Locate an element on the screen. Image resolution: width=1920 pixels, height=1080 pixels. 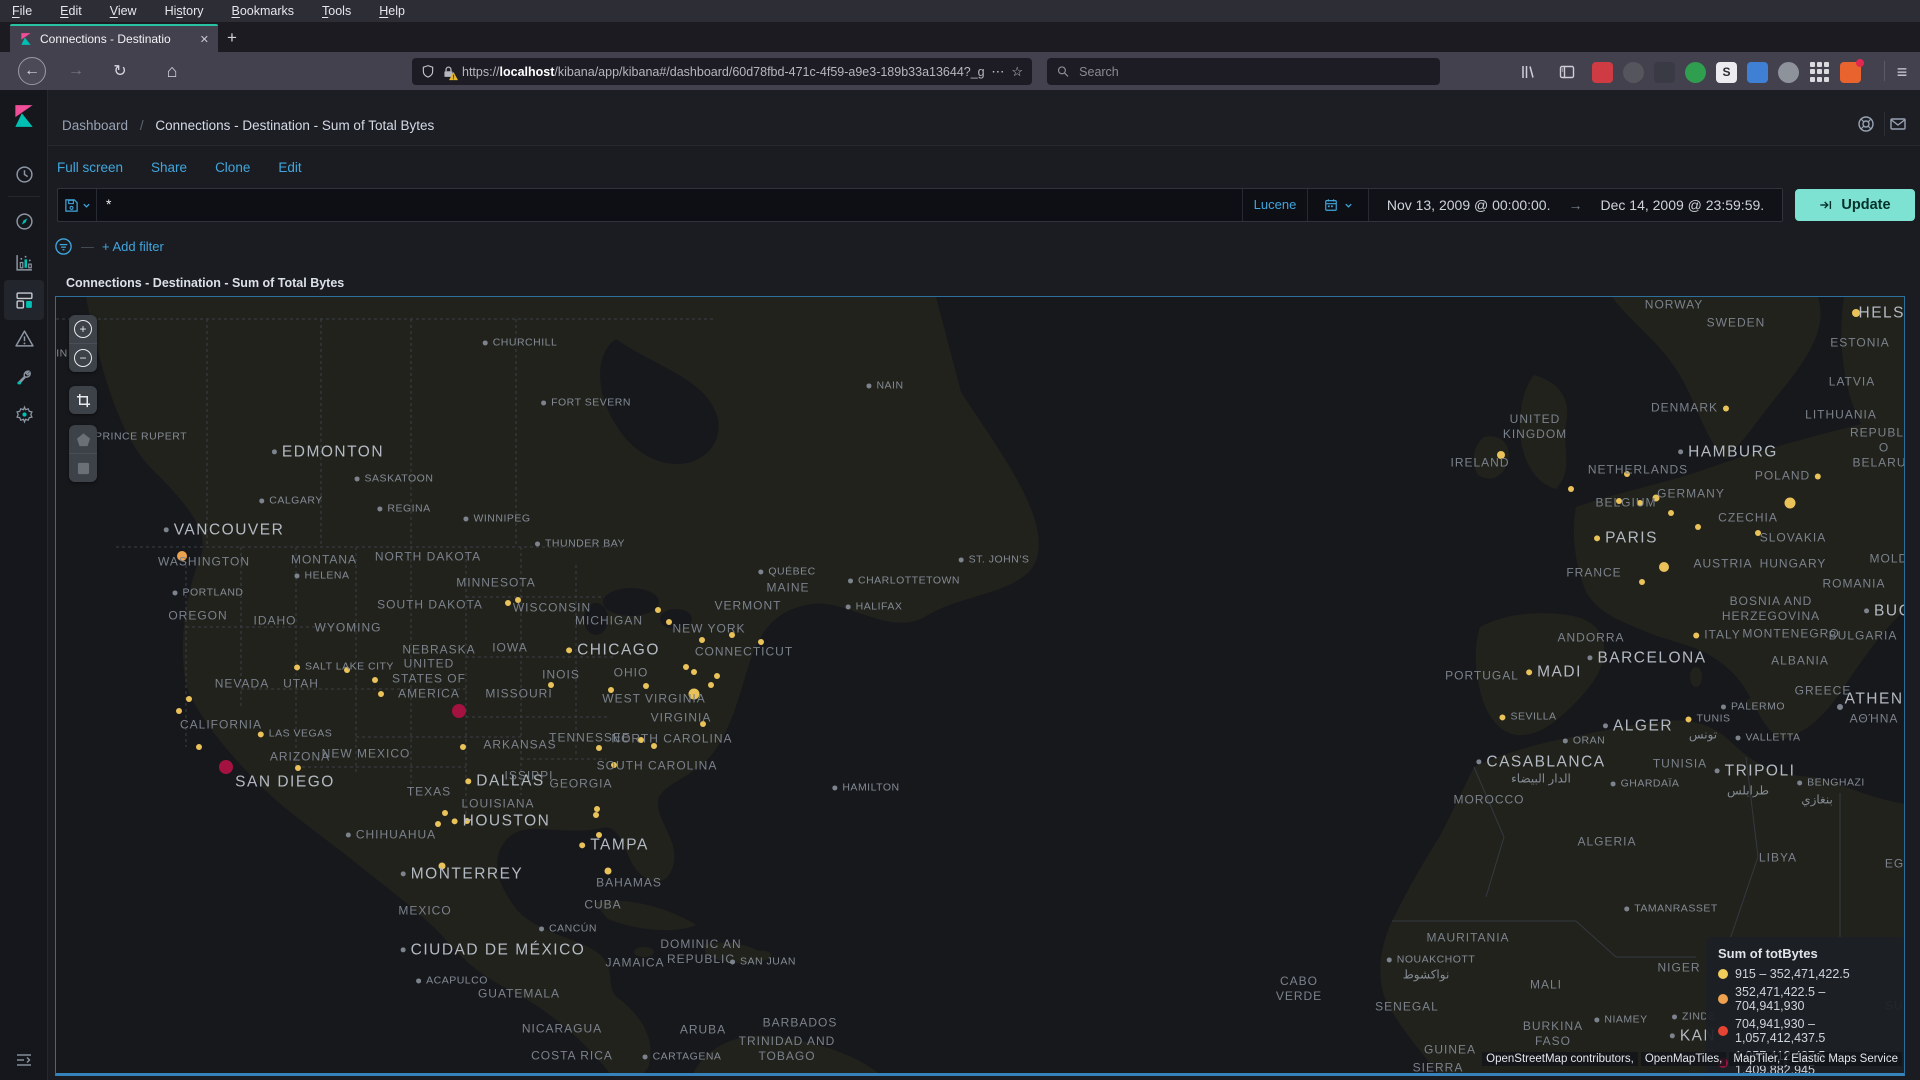
menu-tools: Tools is located at coordinates (336, 11).